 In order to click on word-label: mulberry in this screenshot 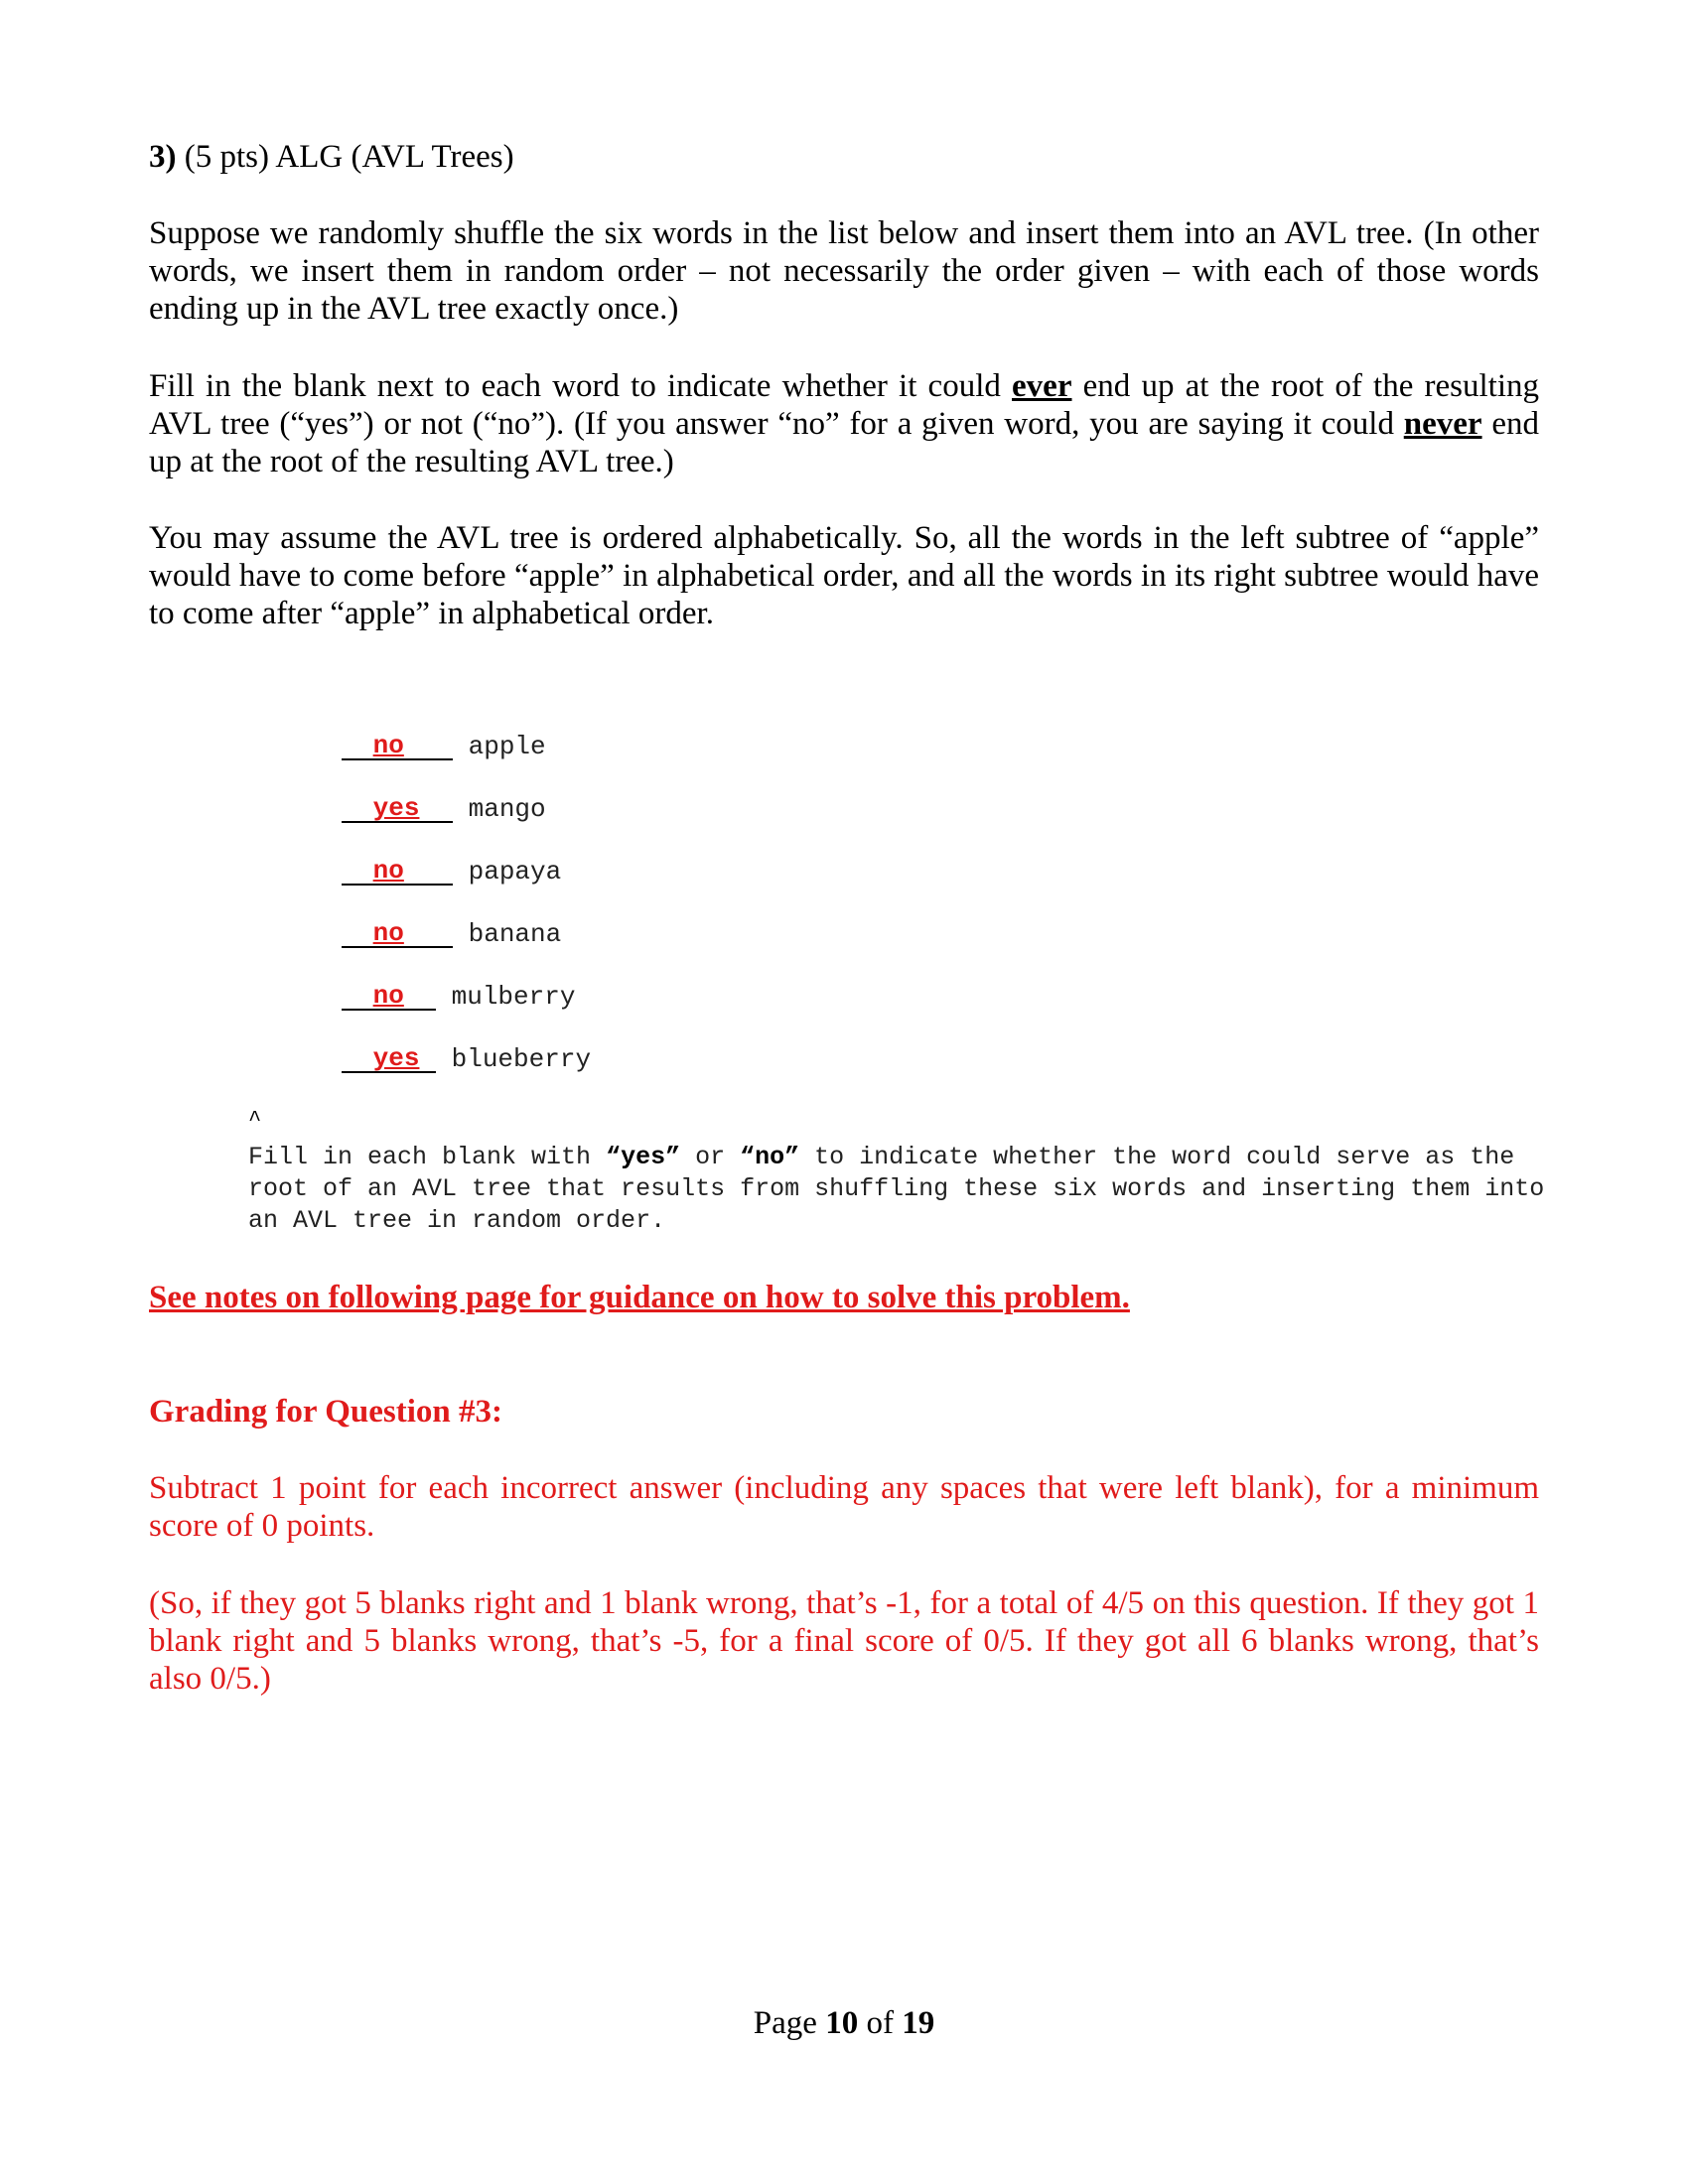, I will do `click(513, 997)`.